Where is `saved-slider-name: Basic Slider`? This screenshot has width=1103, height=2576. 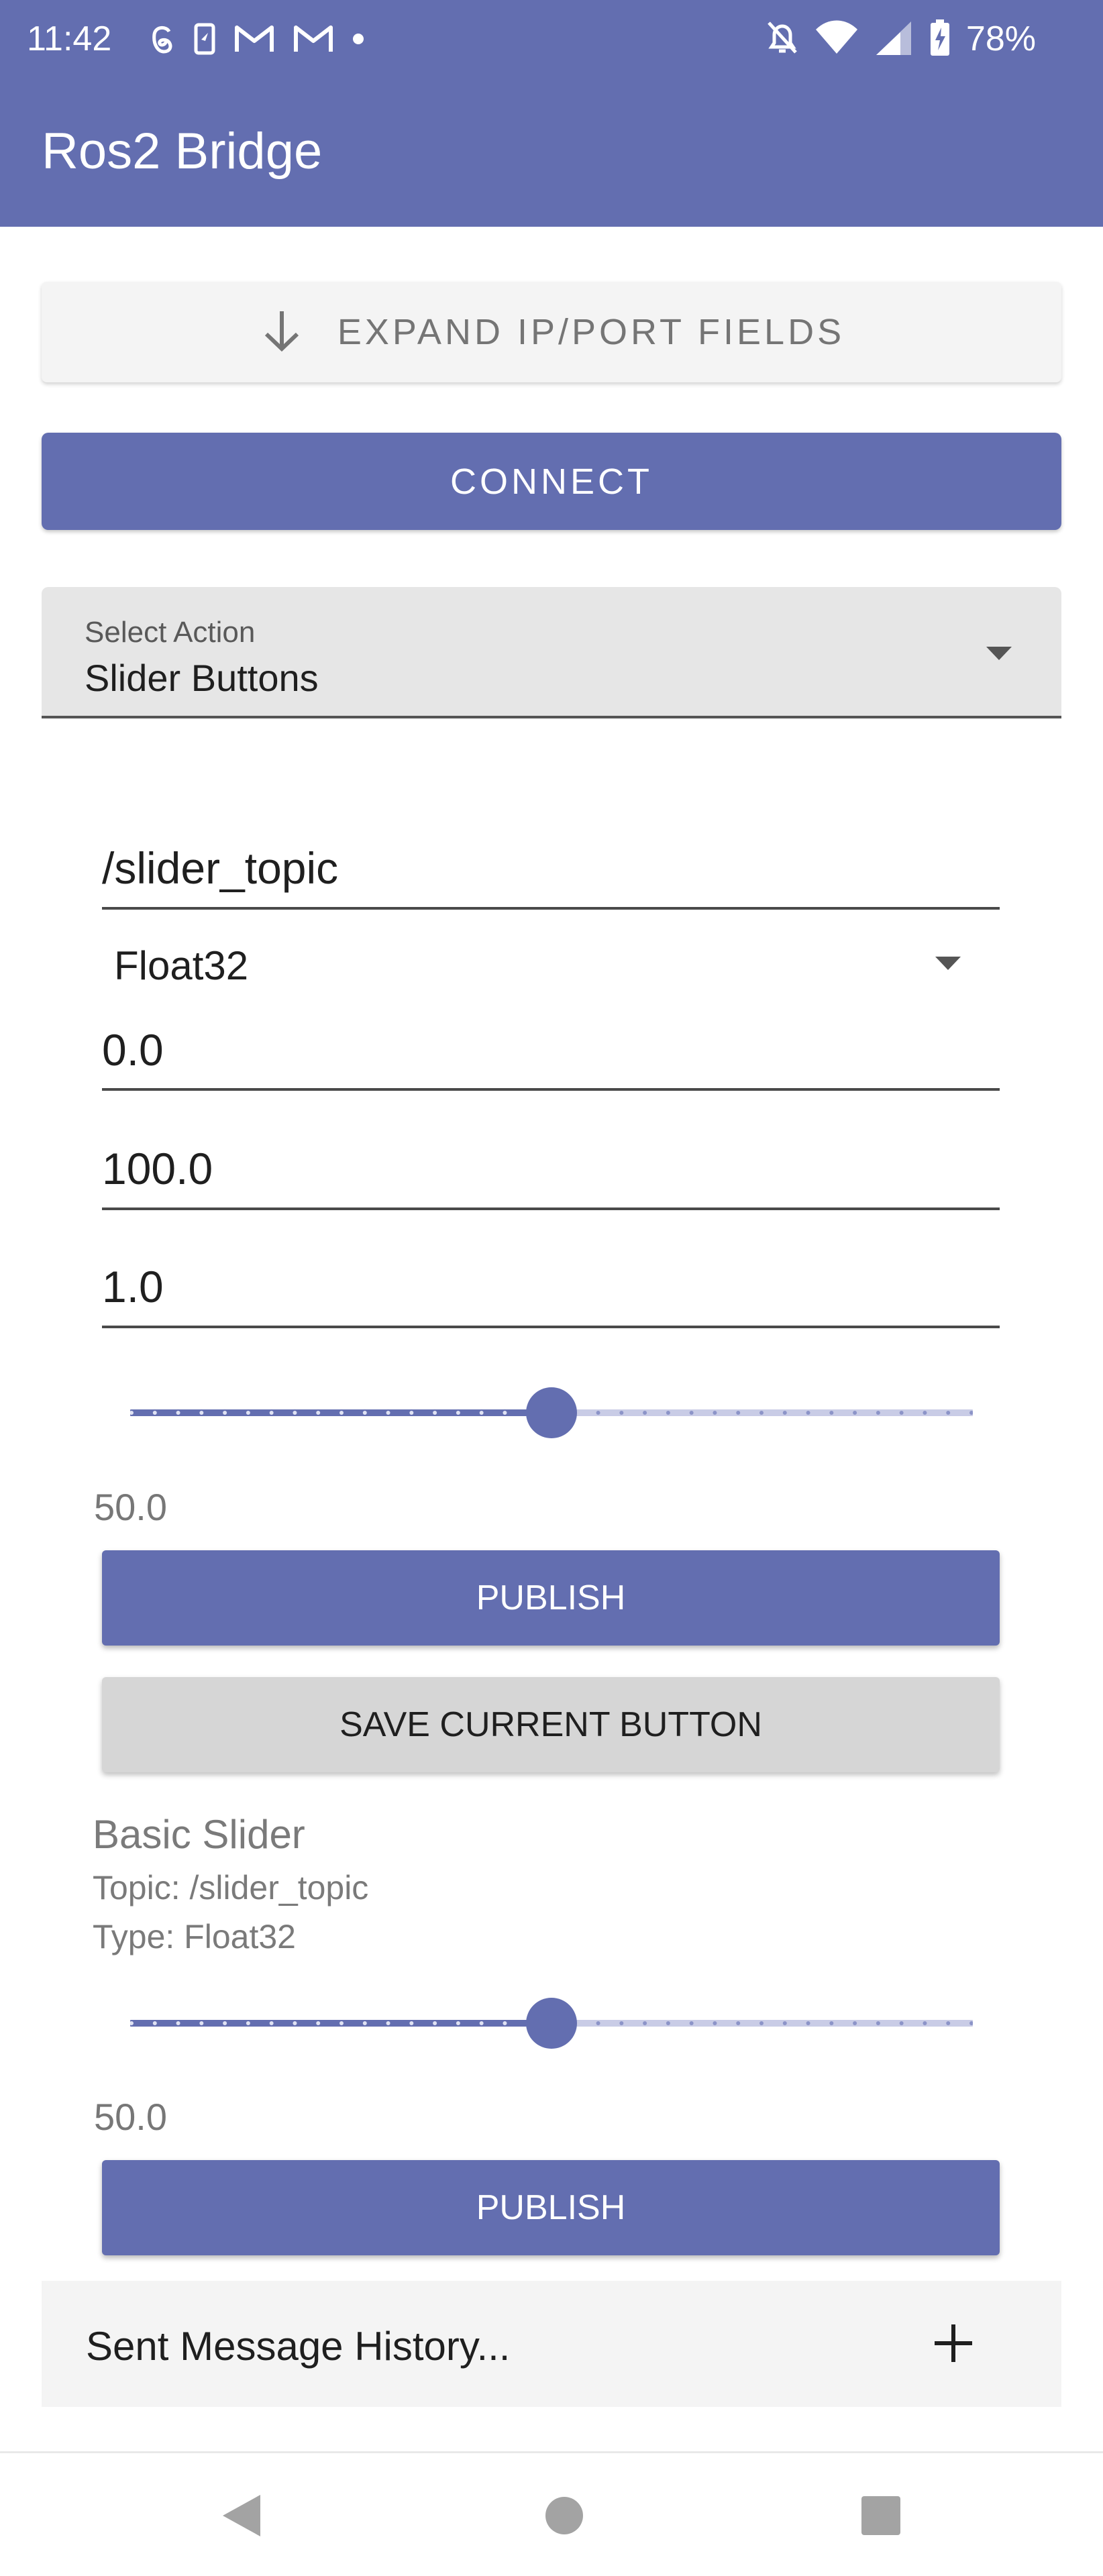
saved-slider-name: Basic Slider is located at coordinates (199, 1834).